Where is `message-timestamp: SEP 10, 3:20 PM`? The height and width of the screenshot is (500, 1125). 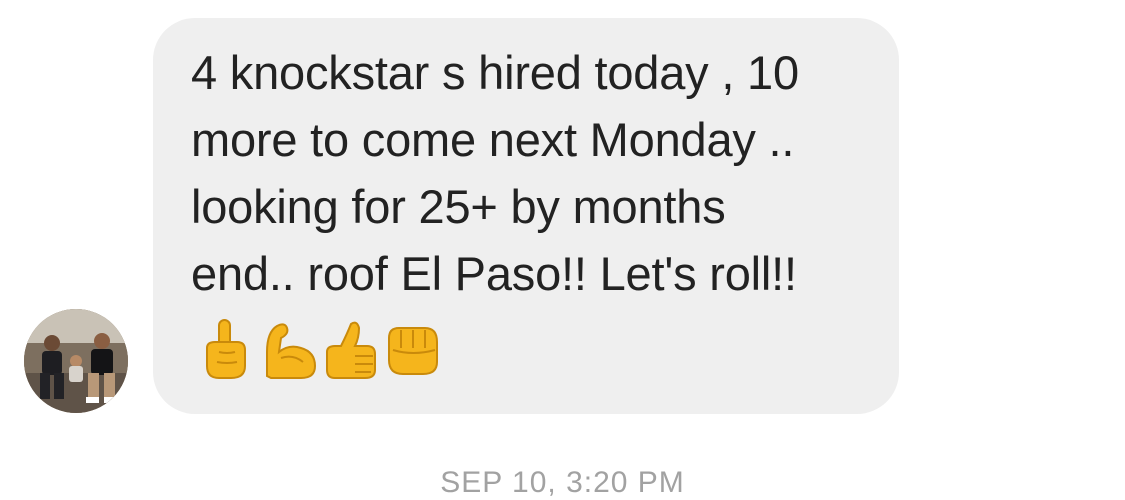
message-timestamp: SEP 10, 3:20 PM is located at coordinates (562, 482).